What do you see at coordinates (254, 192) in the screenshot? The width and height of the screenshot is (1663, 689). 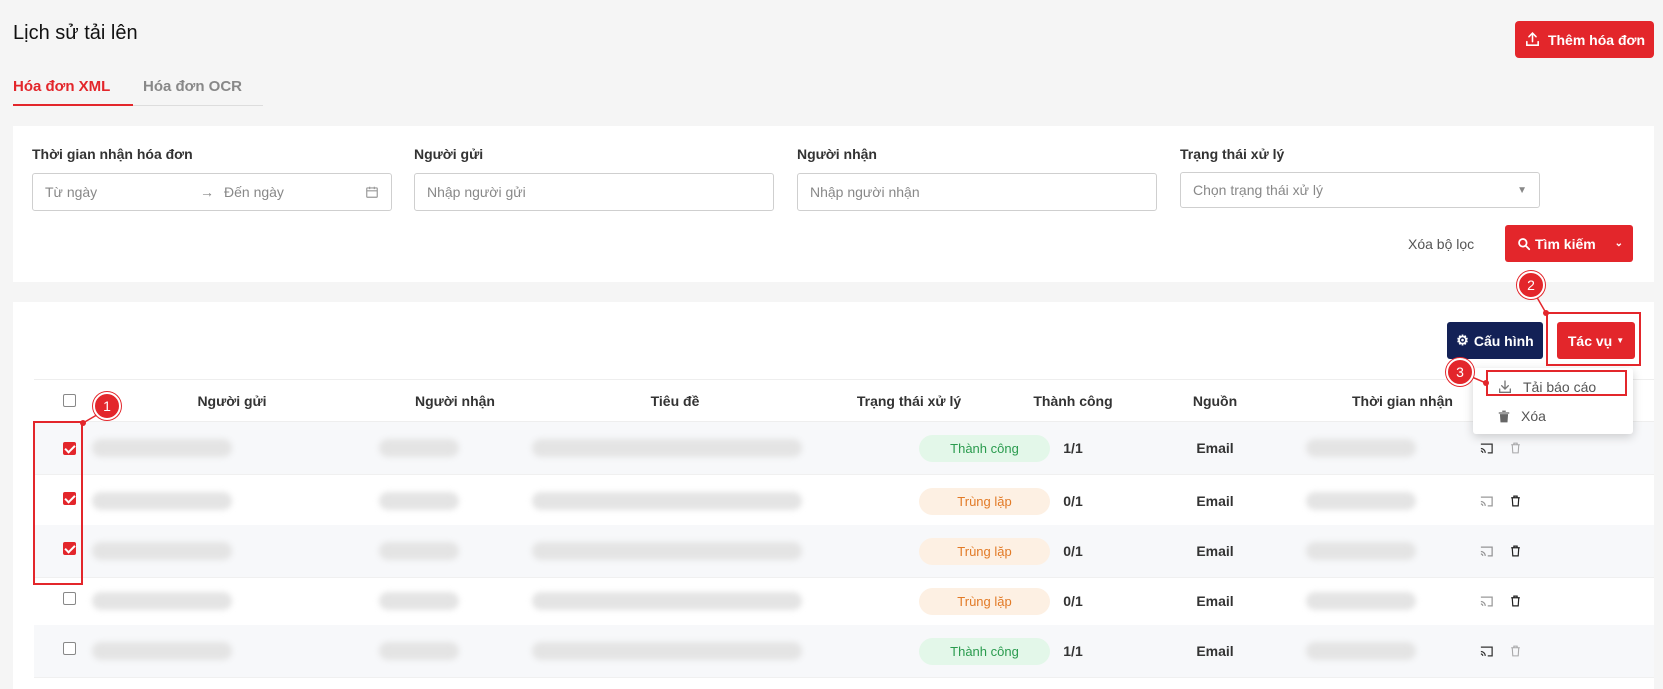 I see `to-date-placeholder: Đến ngày` at bounding box center [254, 192].